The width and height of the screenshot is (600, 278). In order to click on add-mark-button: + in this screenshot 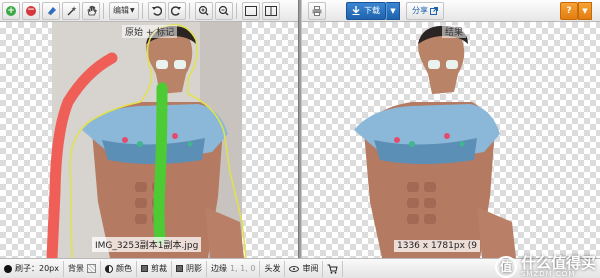, I will do `click(11, 10)`.